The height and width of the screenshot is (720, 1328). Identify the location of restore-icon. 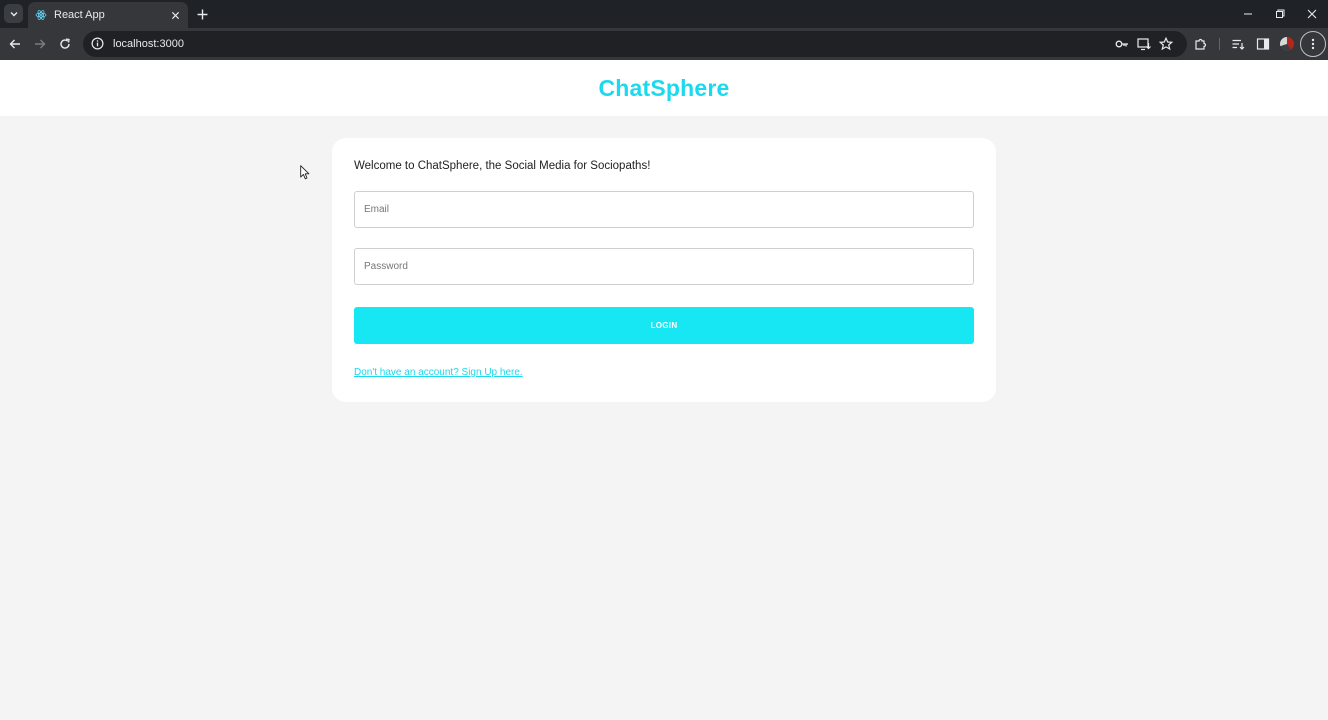
(1280, 14).